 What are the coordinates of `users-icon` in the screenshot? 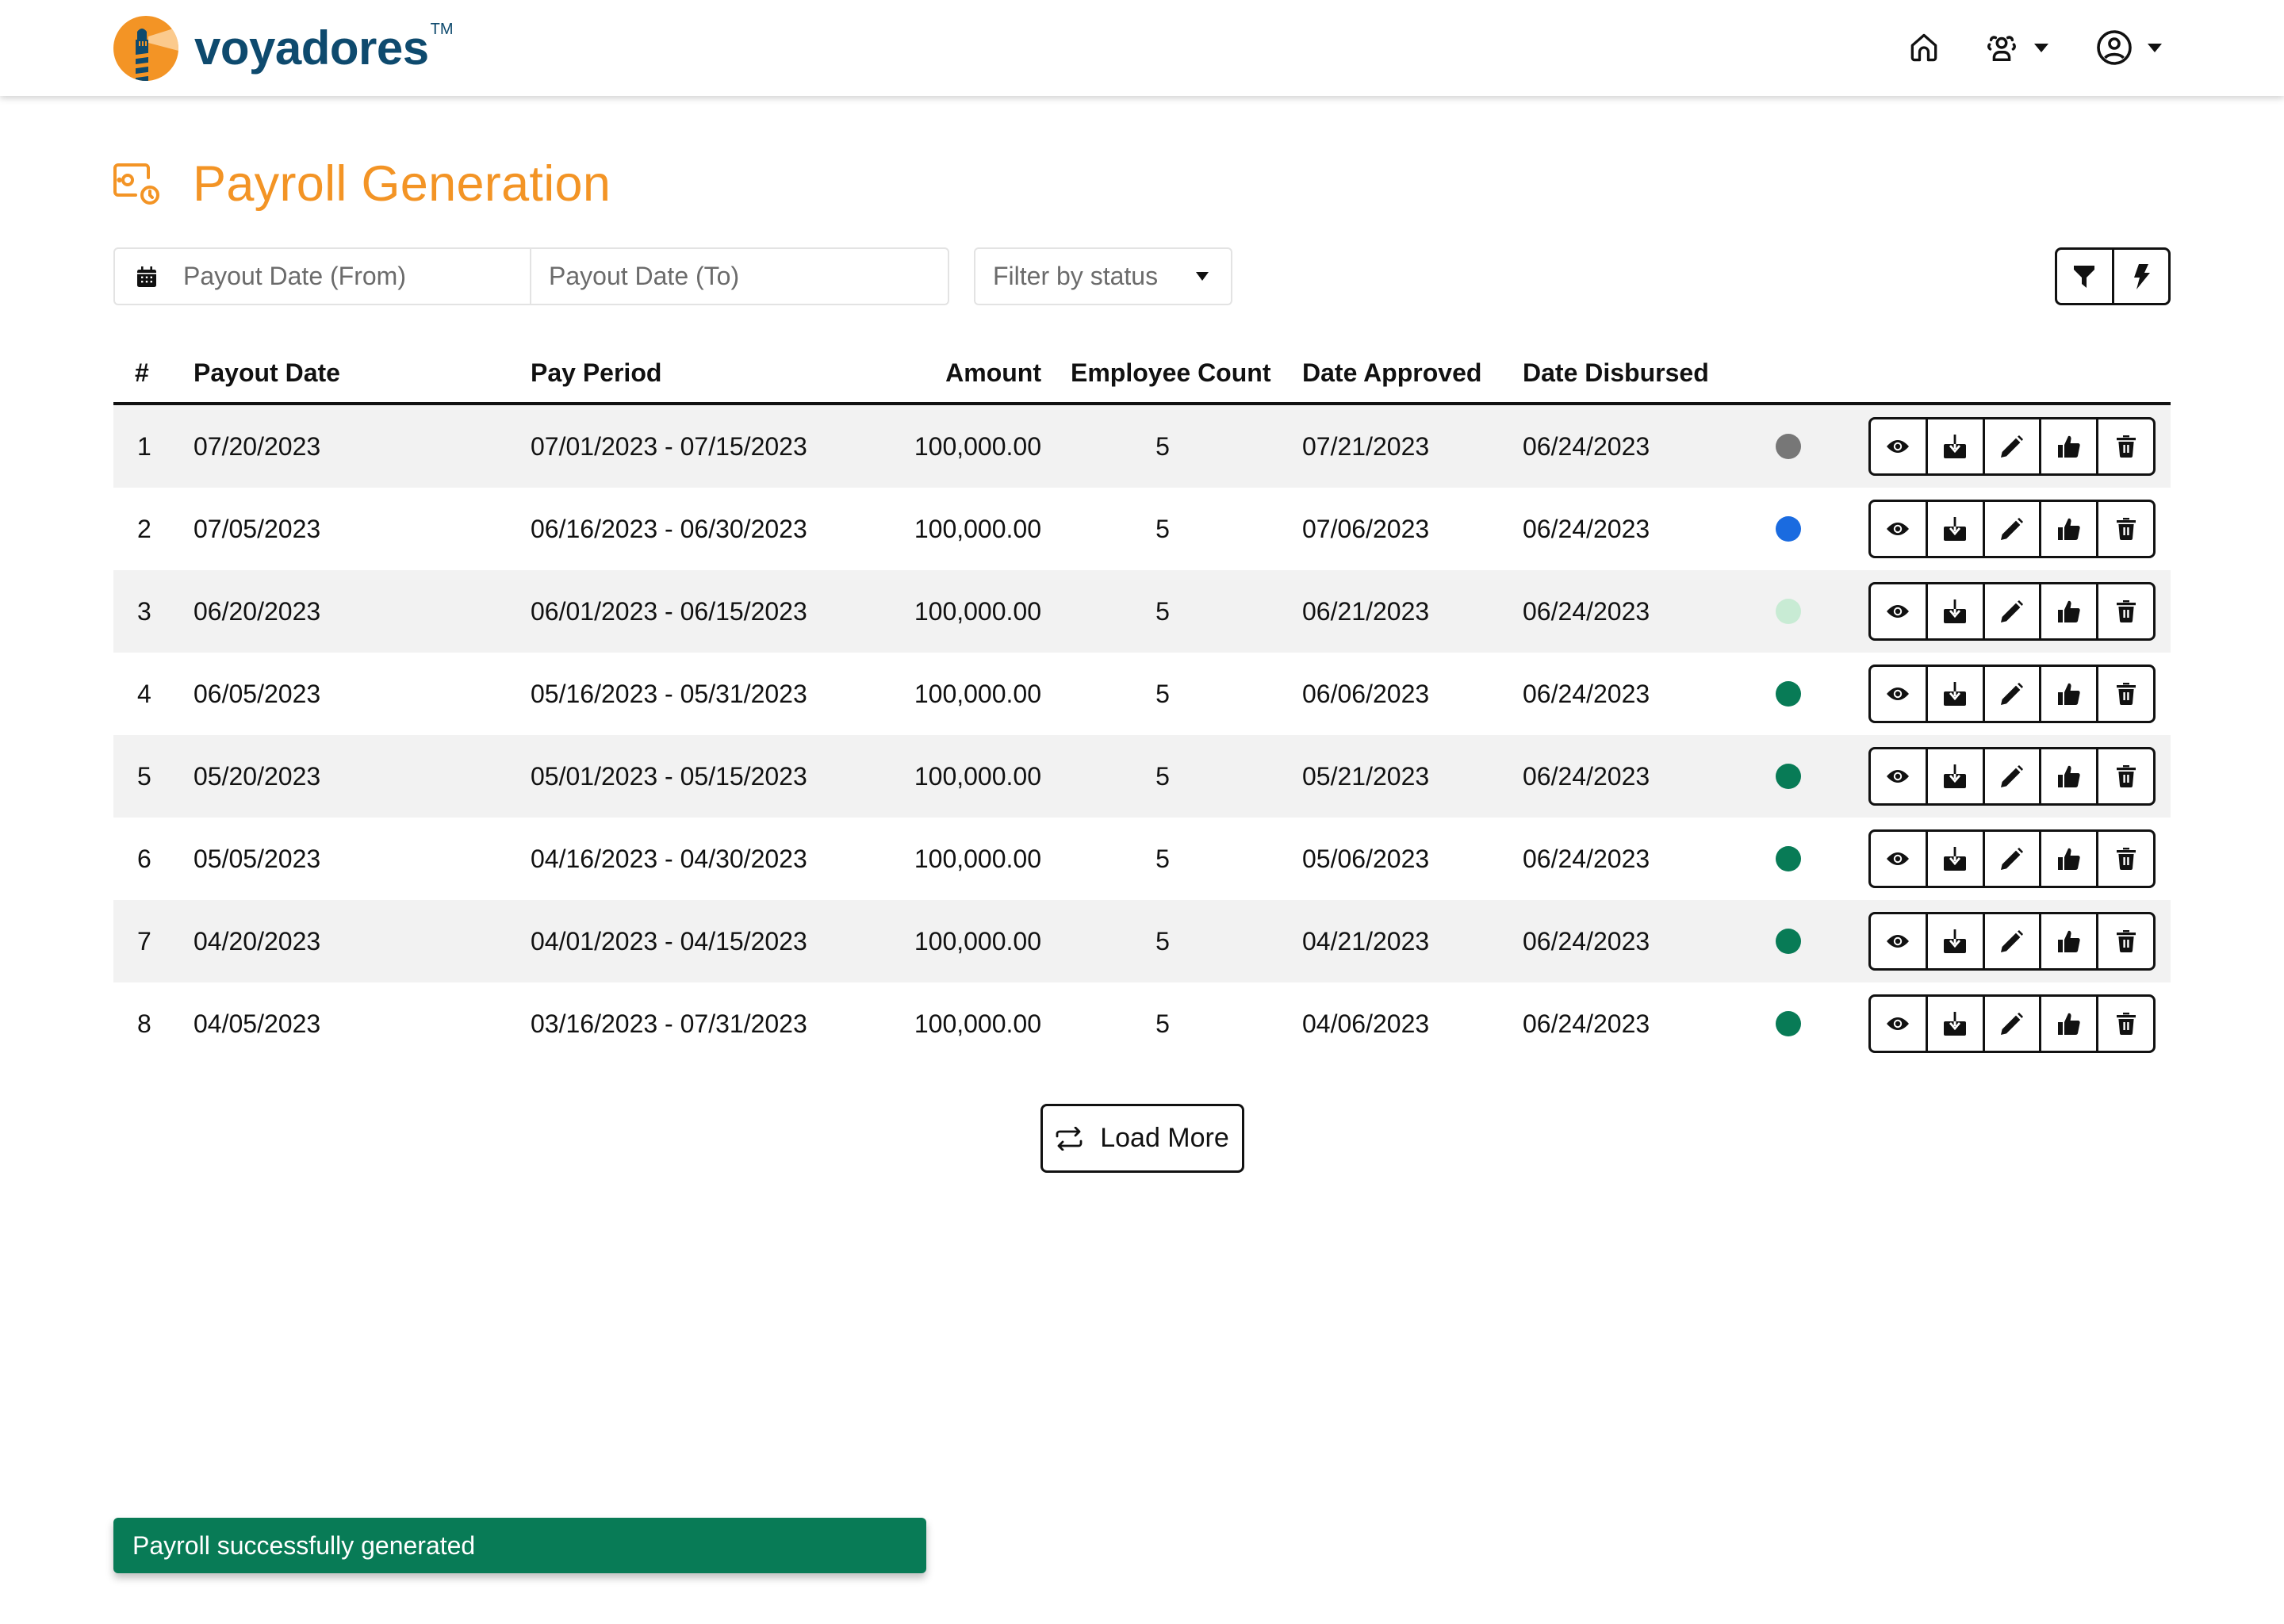 It's located at (2001, 49).